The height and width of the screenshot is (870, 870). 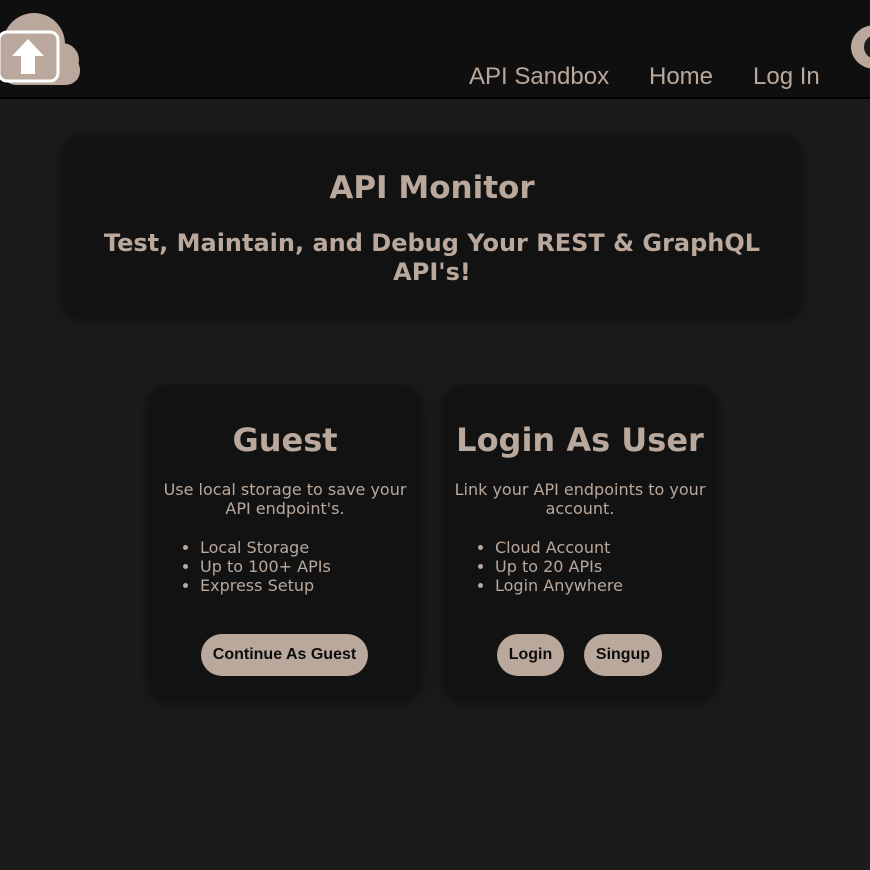 What do you see at coordinates (435, 49) in the screenshot?
I see `top-navbar: API Sandbox Home Log In` at bounding box center [435, 49].